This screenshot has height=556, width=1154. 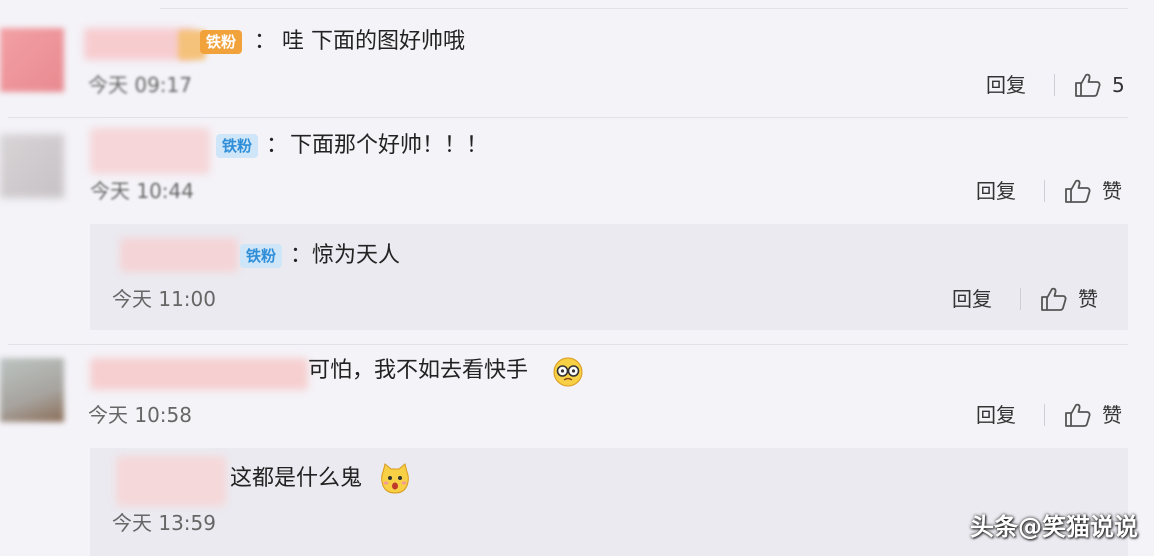 What do you see at coordinates (418, 370) in the screenshot?
I see `comment-text: 可怕，我不如去看快手` at bounding box center [418, 370].